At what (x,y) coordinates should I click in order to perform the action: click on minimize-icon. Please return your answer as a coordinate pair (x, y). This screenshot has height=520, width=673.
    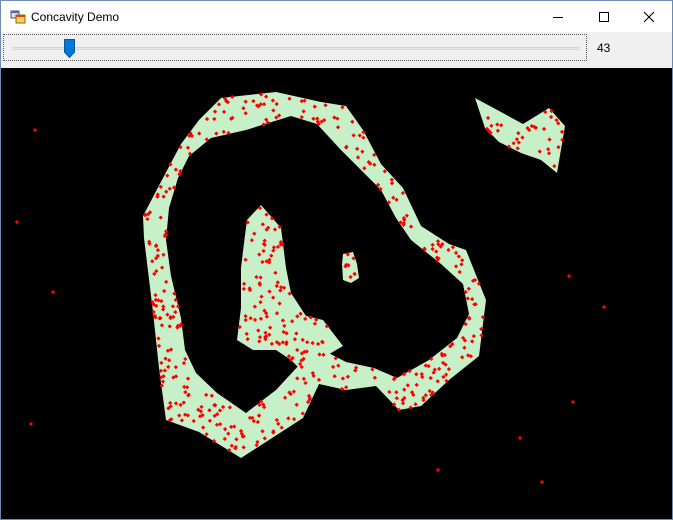
    Looking at the image, I should click on (558, 17).